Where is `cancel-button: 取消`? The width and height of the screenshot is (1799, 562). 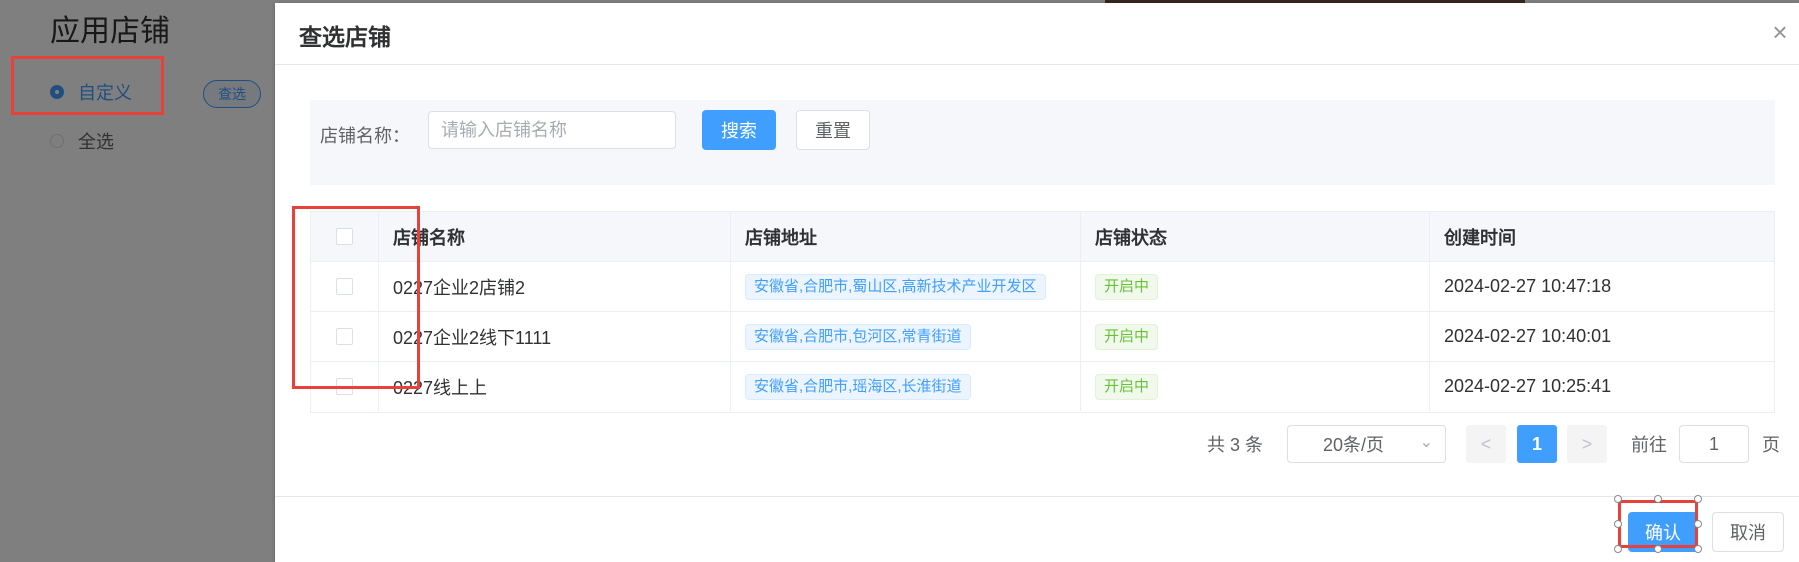 cancel-button: 取消 is located at coordinates (1748, 532).